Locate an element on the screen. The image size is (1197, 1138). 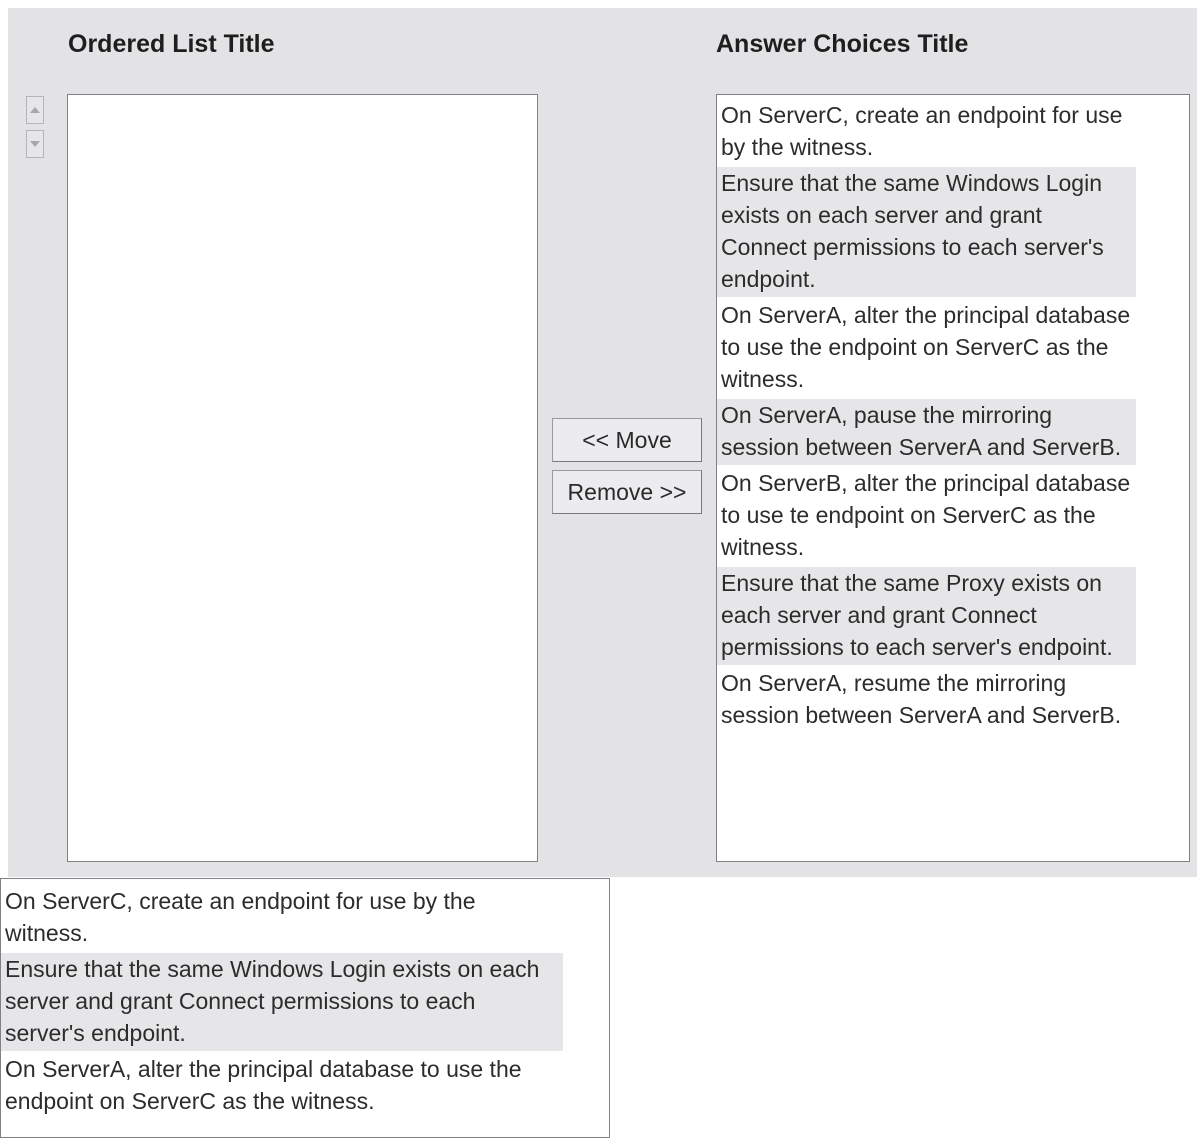
arrow-up-icon is located at coordinates (35, 110).